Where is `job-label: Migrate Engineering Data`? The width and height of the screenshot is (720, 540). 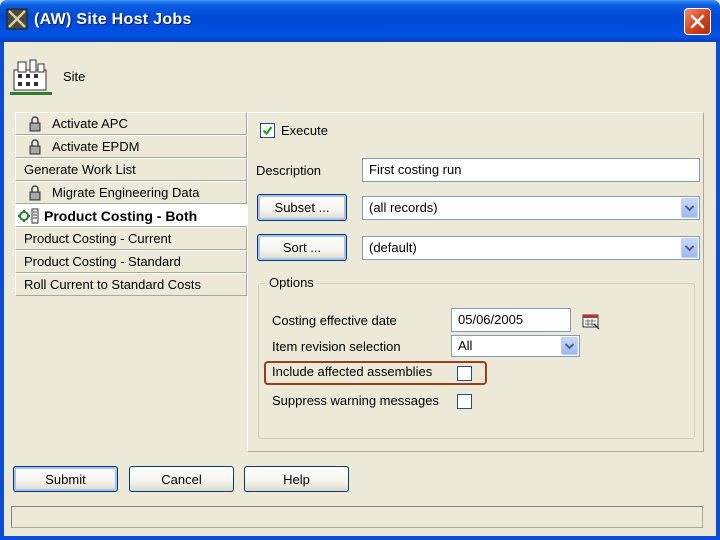
job-label: Migrate Engineering Data is located at coordinates (126, 192).